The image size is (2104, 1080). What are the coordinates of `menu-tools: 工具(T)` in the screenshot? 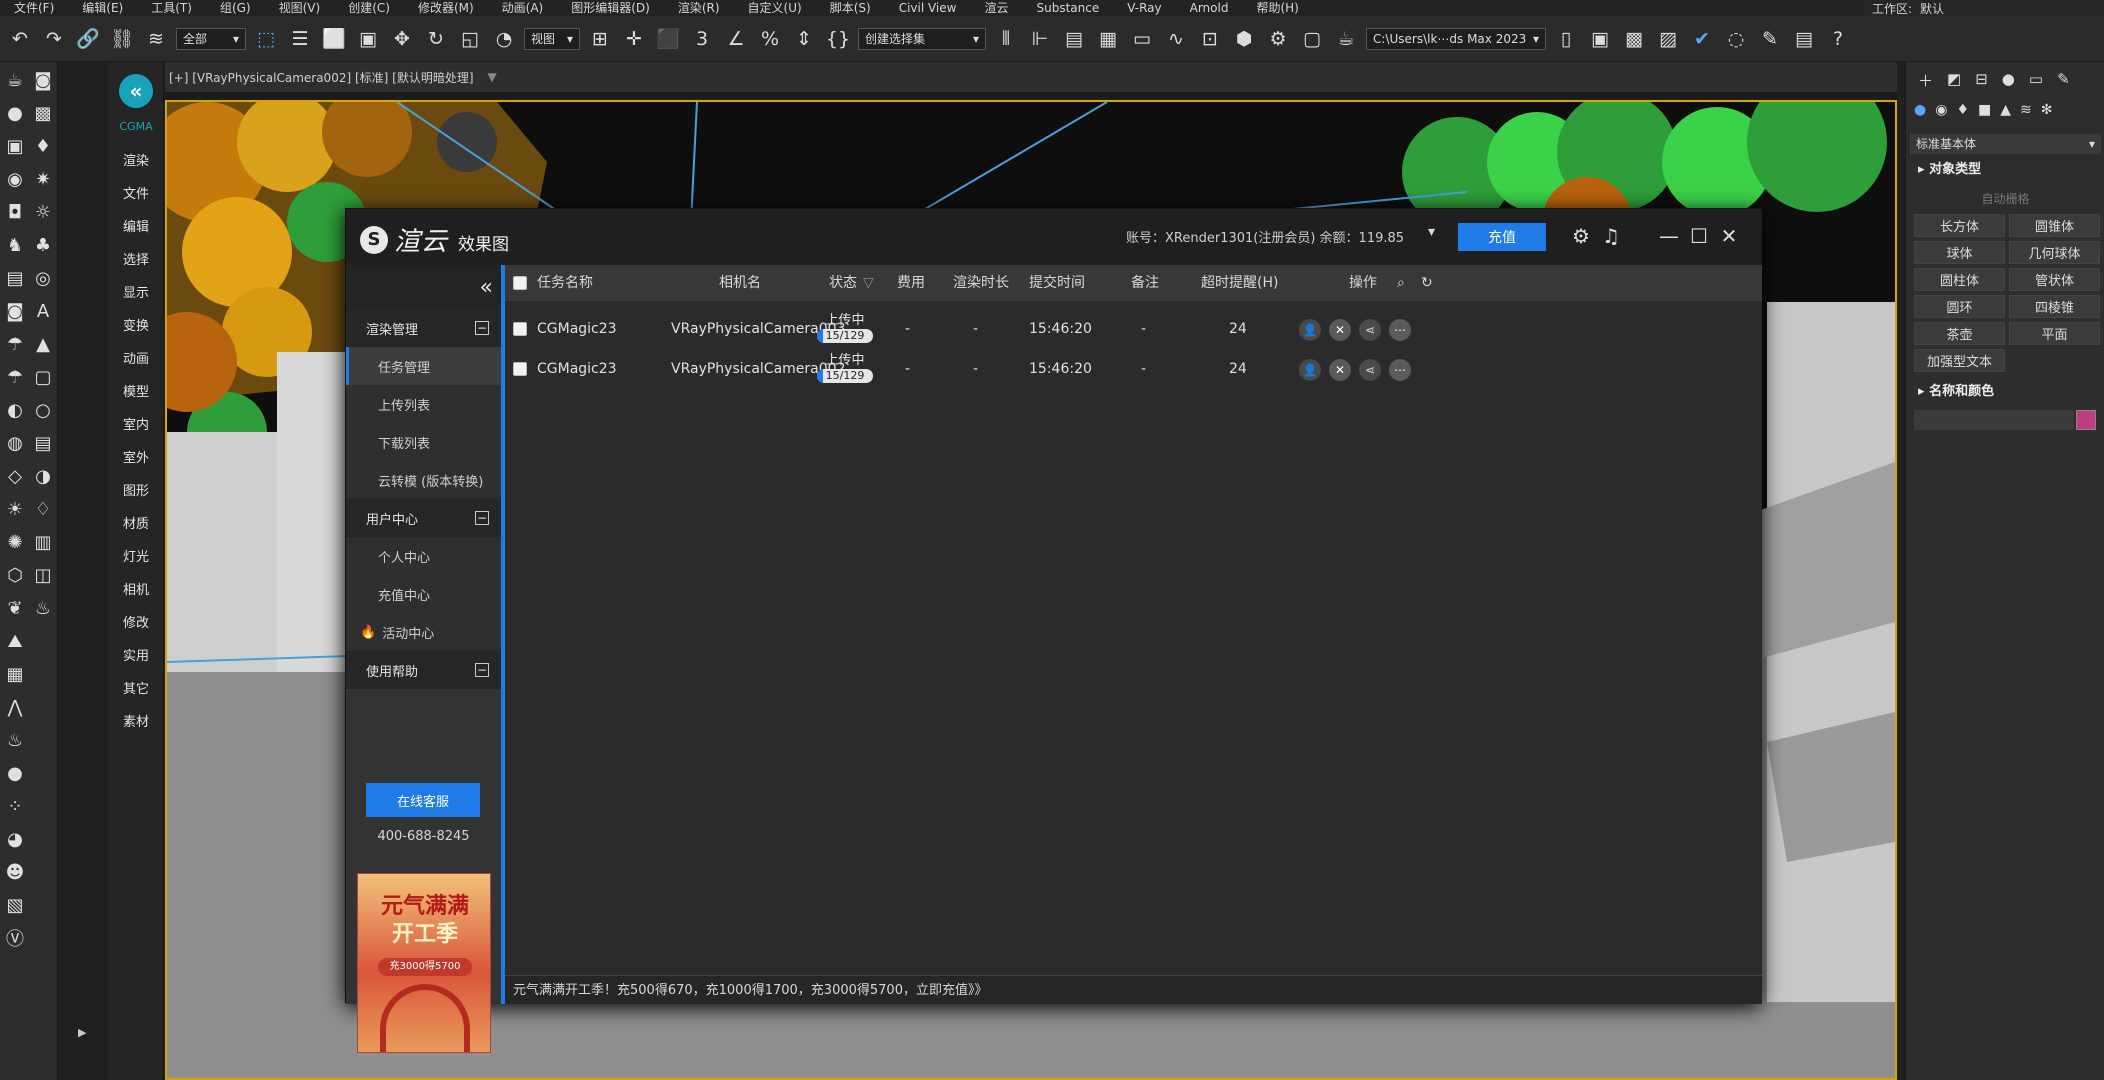 It's located at (171, 8).